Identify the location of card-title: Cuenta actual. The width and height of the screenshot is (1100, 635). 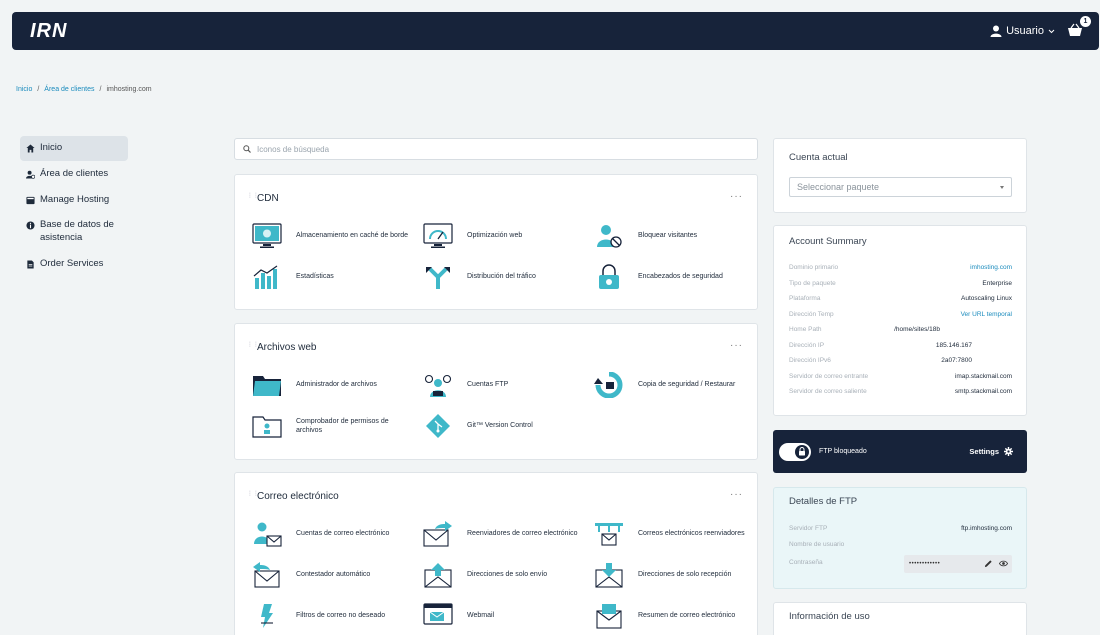
(818, 157).